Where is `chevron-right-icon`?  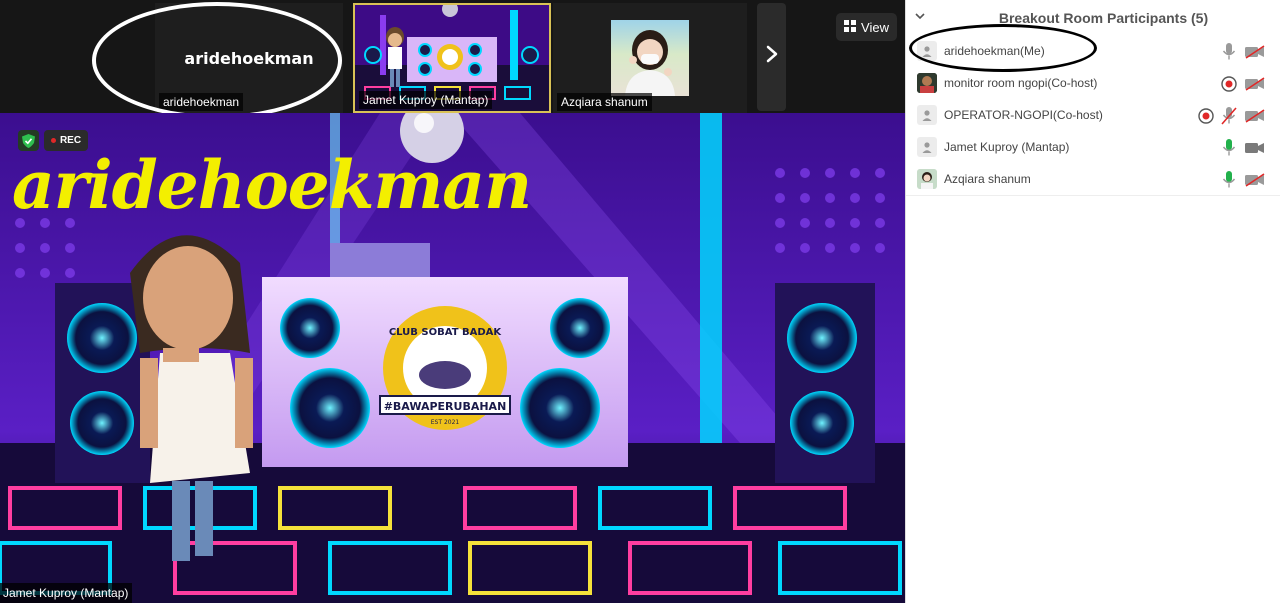 chevron-right-icon is located at coordinates (772, 57).